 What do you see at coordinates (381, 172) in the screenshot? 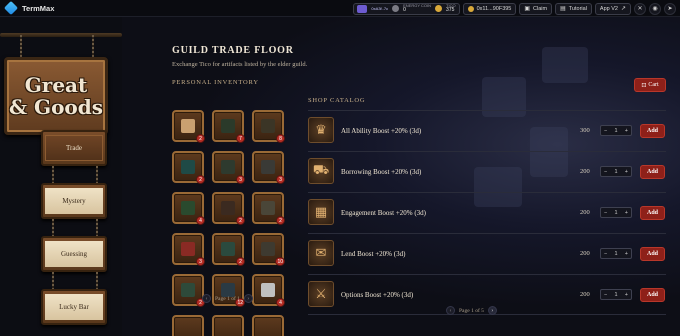
I see `item-name: Borrowing Boost +20% (3d)` at bounding box center [381, 172].